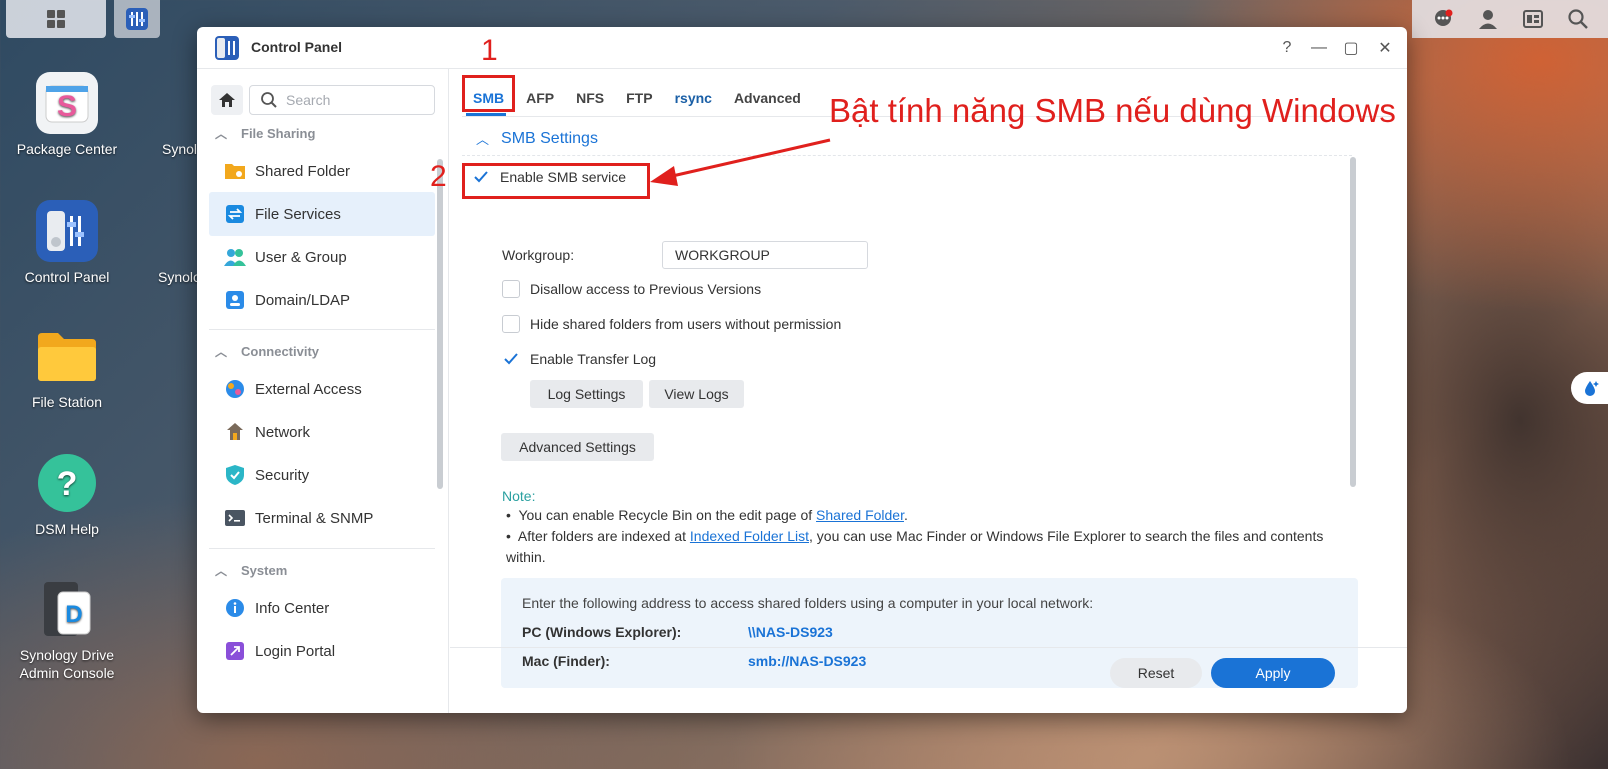 The image size is (1608, 769). What do you see at coordinates (235, 432) in the screenshot?
I see `network-icon` at bounding box center [235, 432].